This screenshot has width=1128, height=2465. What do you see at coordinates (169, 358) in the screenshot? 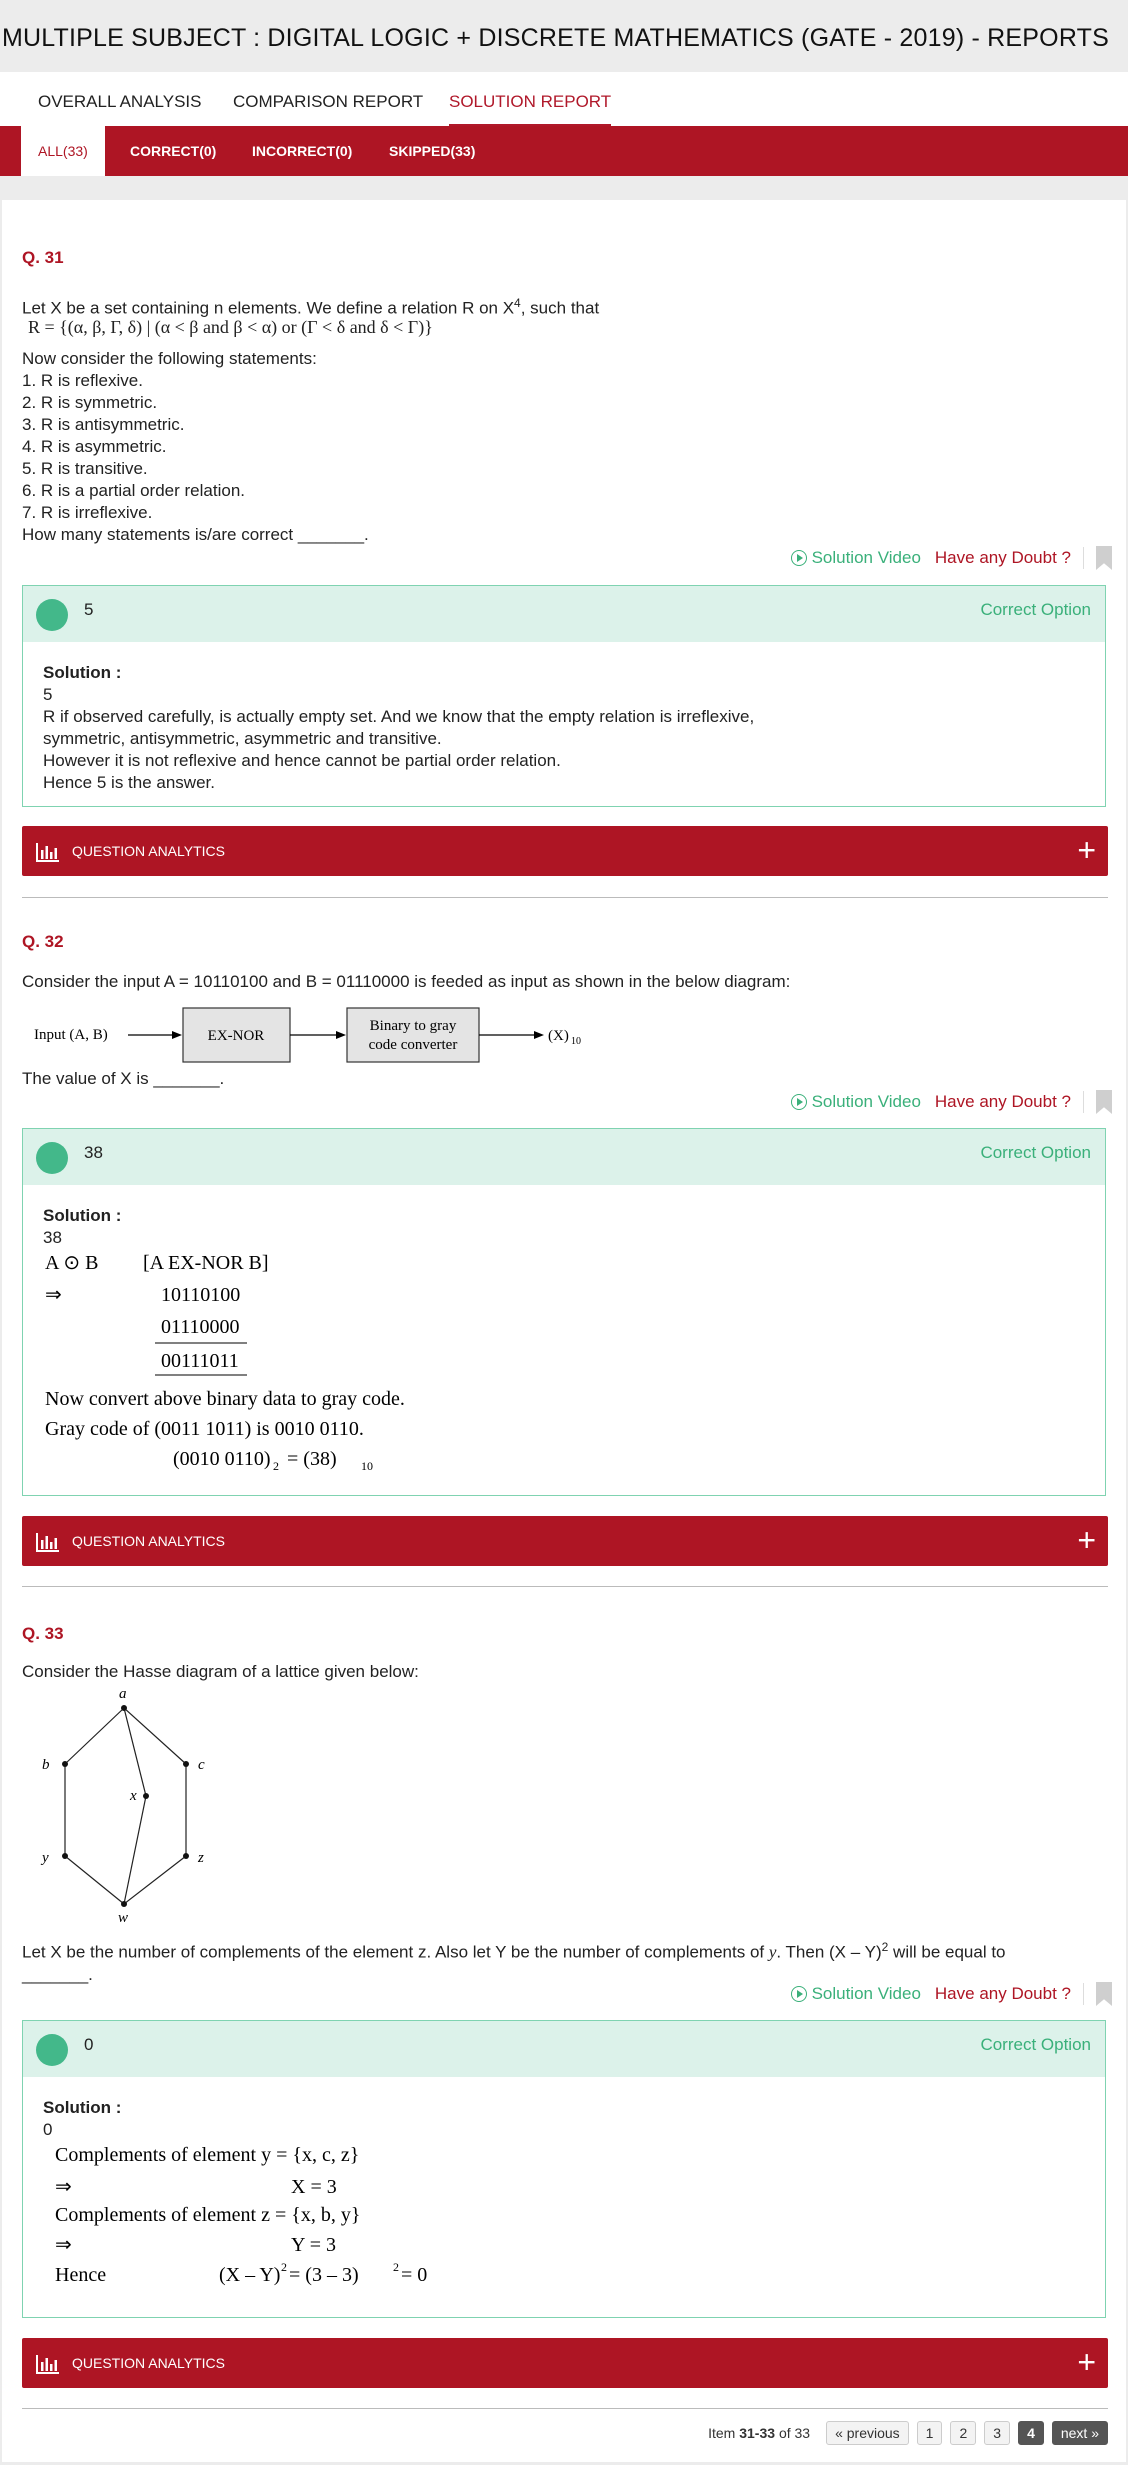
I see `statement-line: Now consider the following statements:` at bounding box center [169, 358].